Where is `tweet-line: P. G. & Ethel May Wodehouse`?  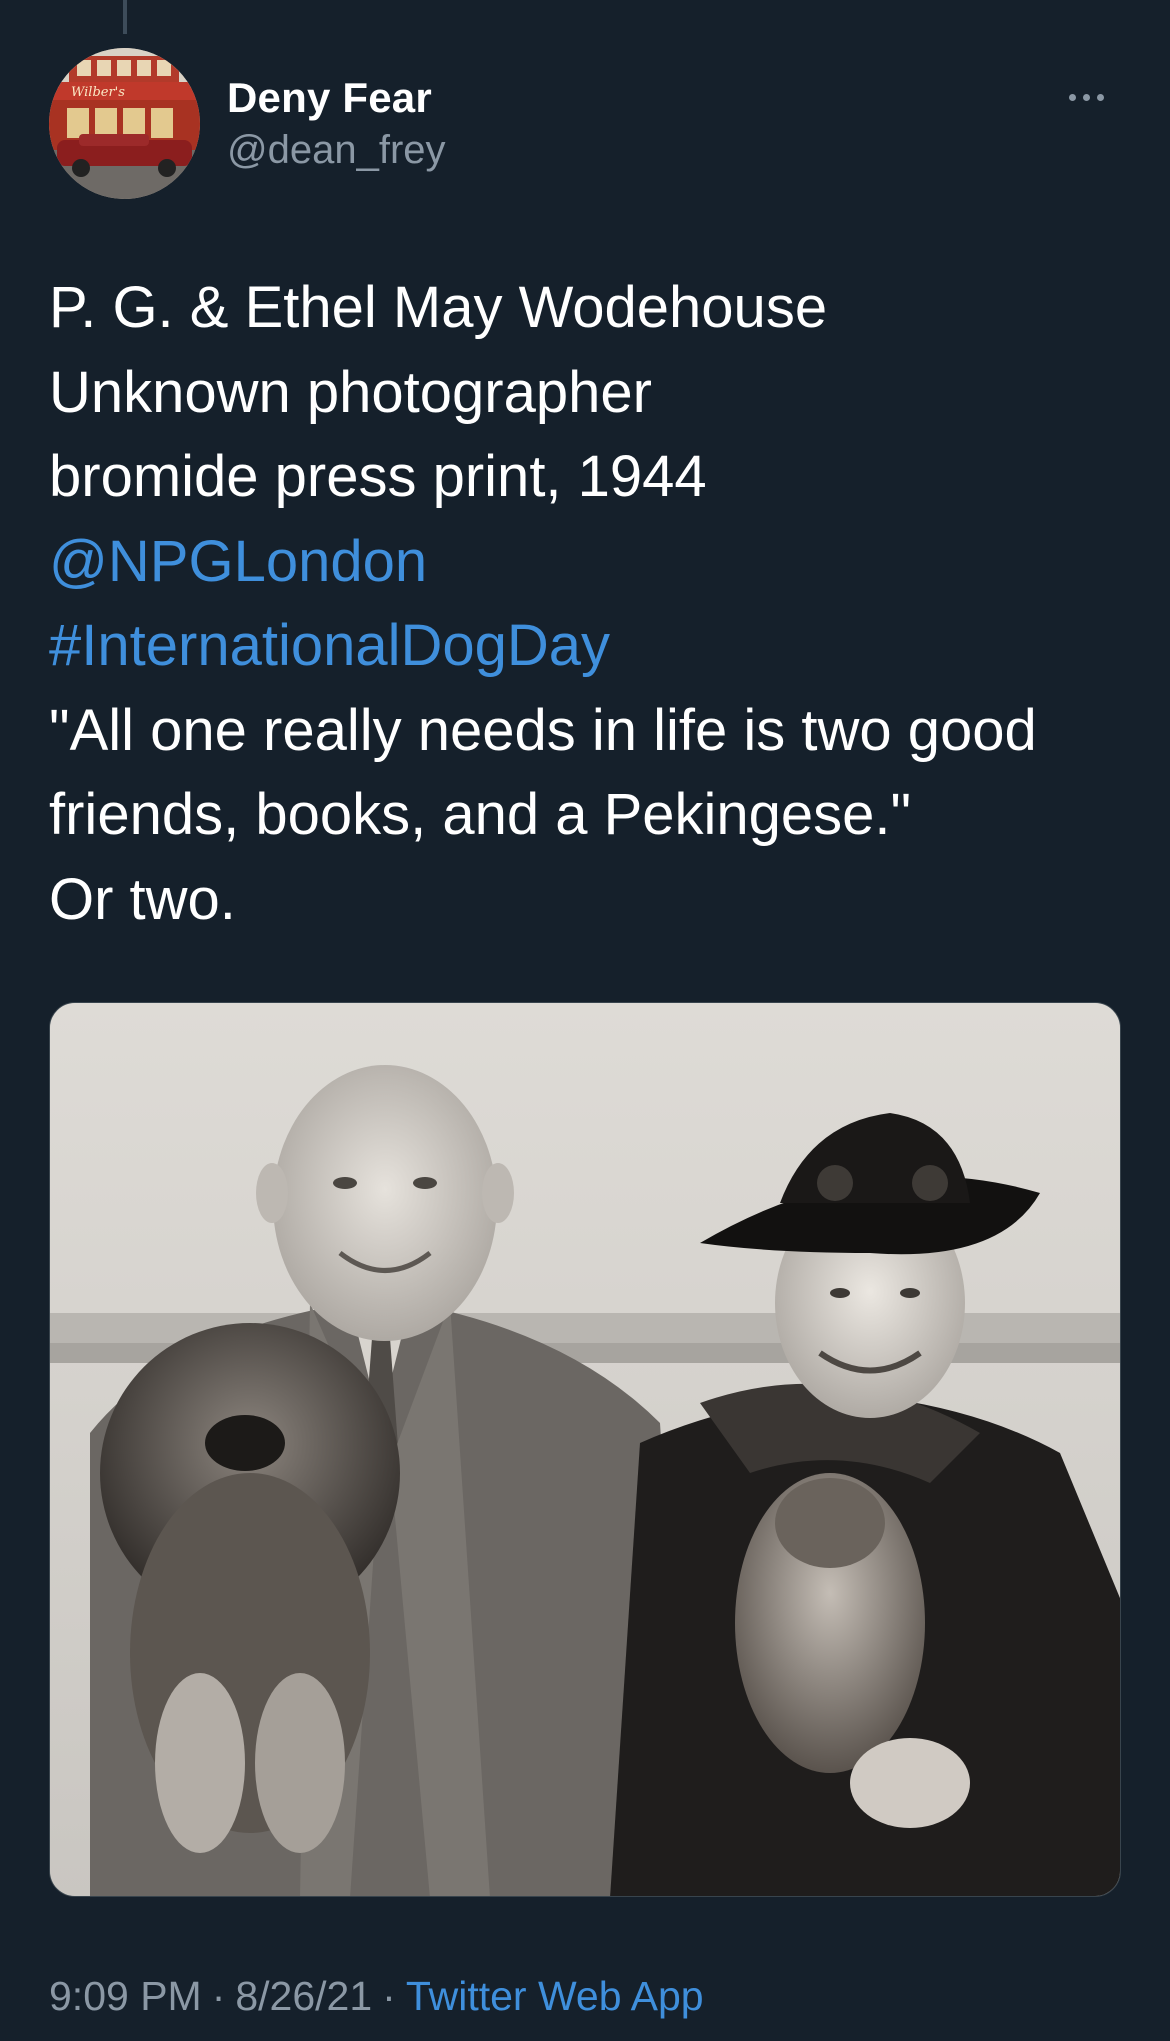
tweet-line: P. G. & Ethel May Wodehouse is located at coordinates (438, 307).